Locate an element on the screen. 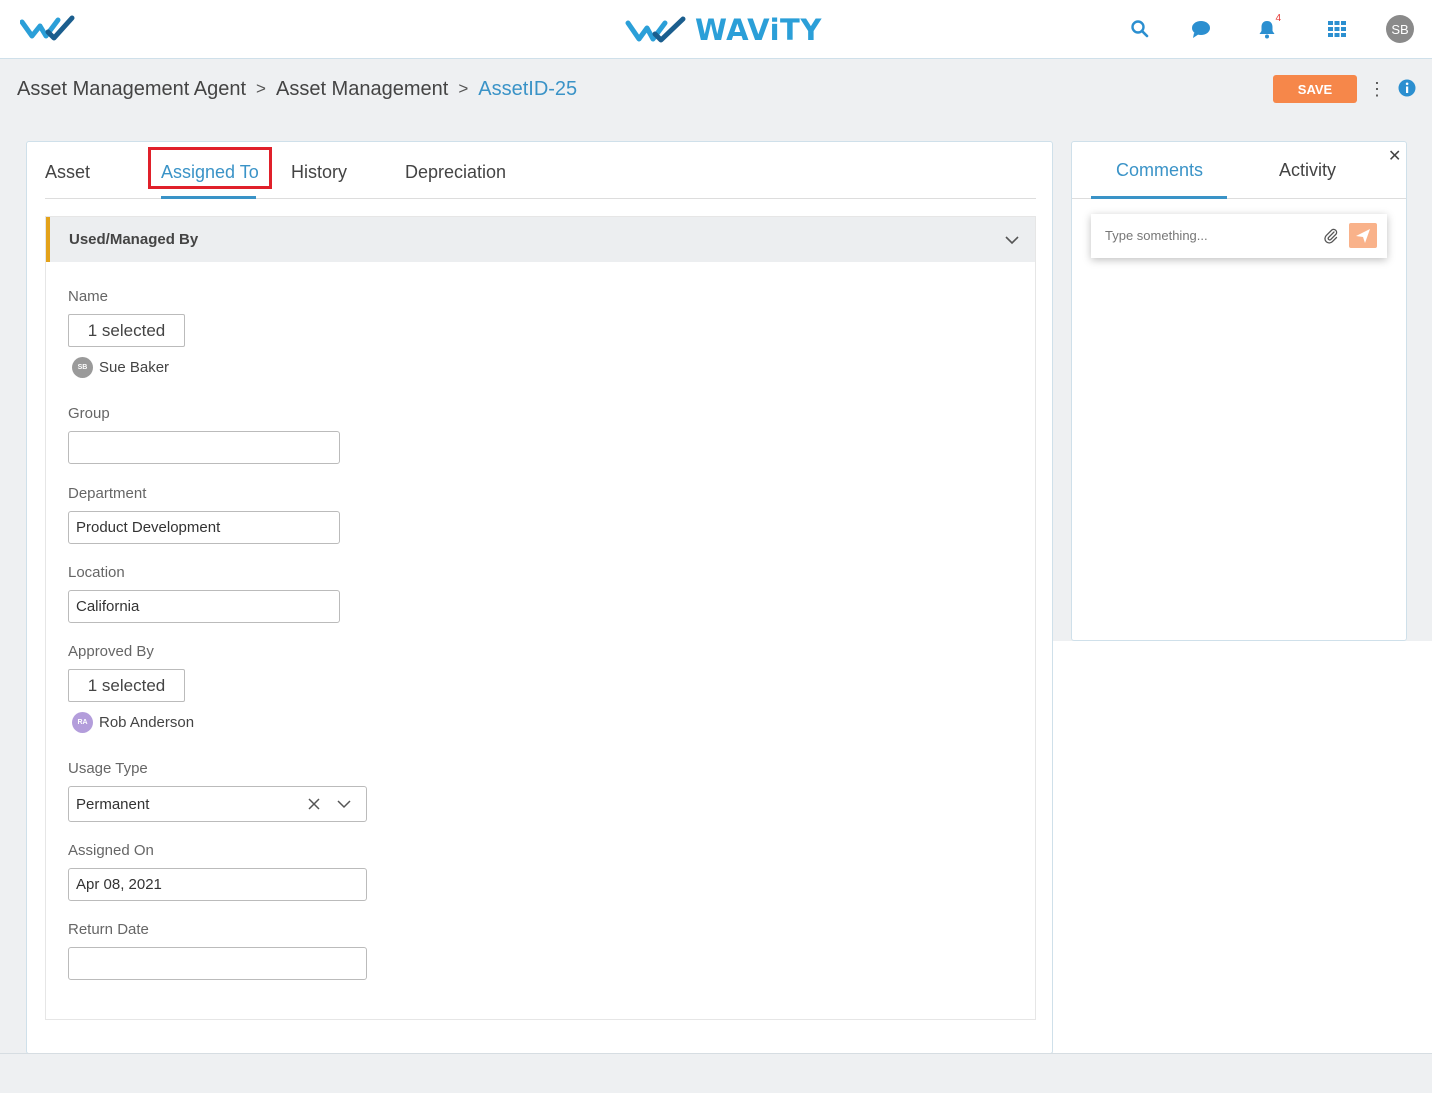 The height and width of the screenshot is (1093, 1432). assigned-on-label: Assigned On is located at coordinates (111, 850).